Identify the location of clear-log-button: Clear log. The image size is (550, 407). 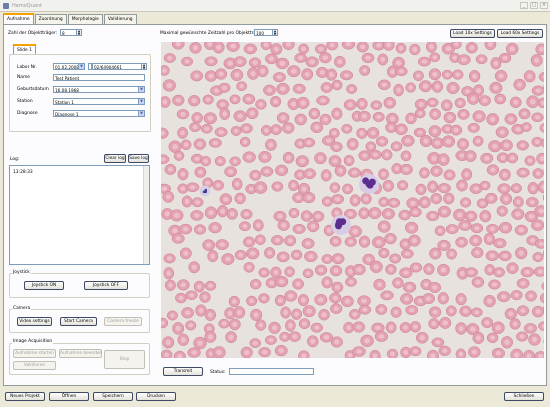
(115, 158).